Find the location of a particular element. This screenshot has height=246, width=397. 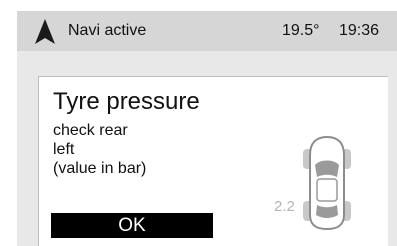

clock-label: 19:36 is located at coordinates (359, 30).